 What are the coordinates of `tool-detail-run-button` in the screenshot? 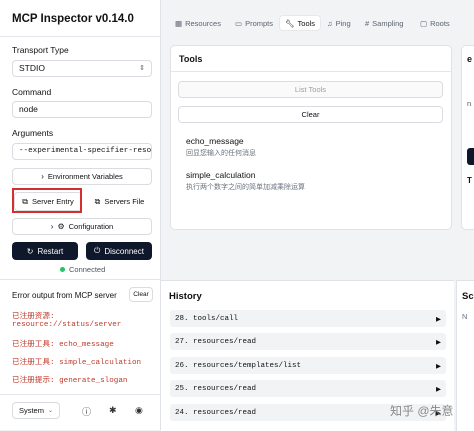 It's located at (470, 156).